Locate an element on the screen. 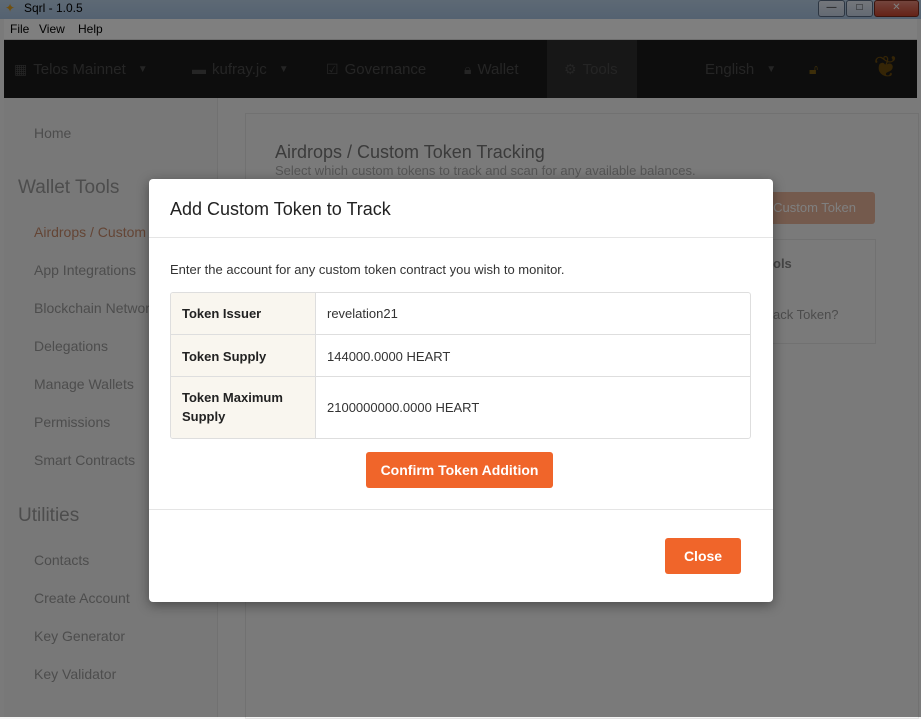 Image resolution: width=921 pixels, height=719 pixels. table-label-cell: Token Supply is located at coordinates (243, 356).